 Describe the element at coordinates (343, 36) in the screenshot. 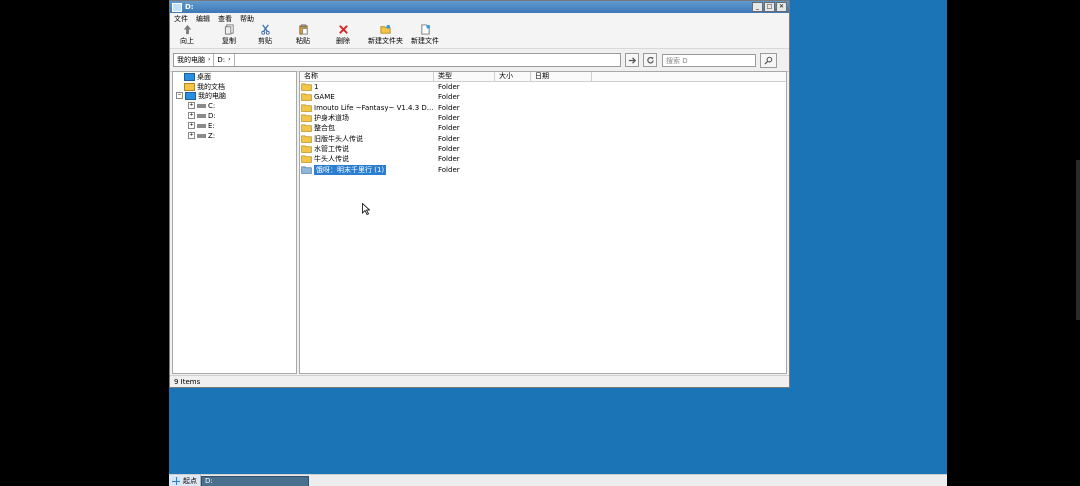

I see `delete-button: 删除` at that location.